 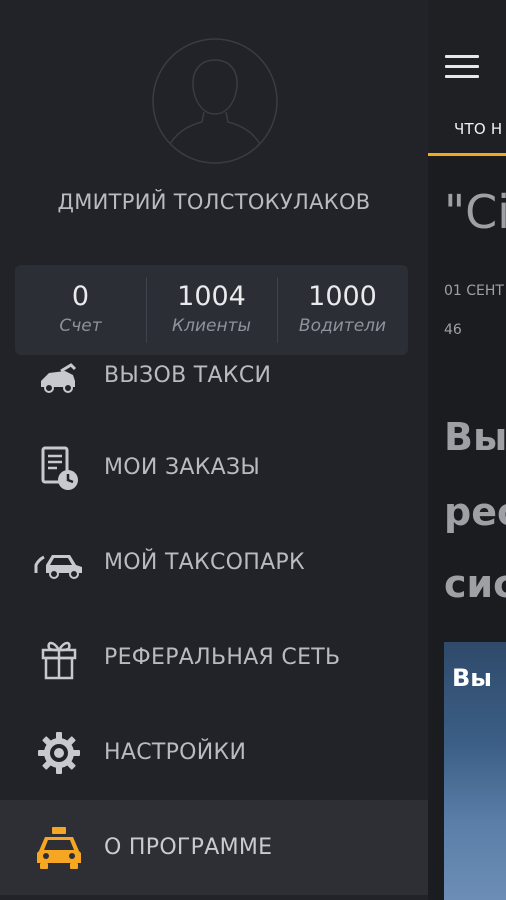 I want to click on article-date: 01 СЕНТ, so click(x=474, y=291).